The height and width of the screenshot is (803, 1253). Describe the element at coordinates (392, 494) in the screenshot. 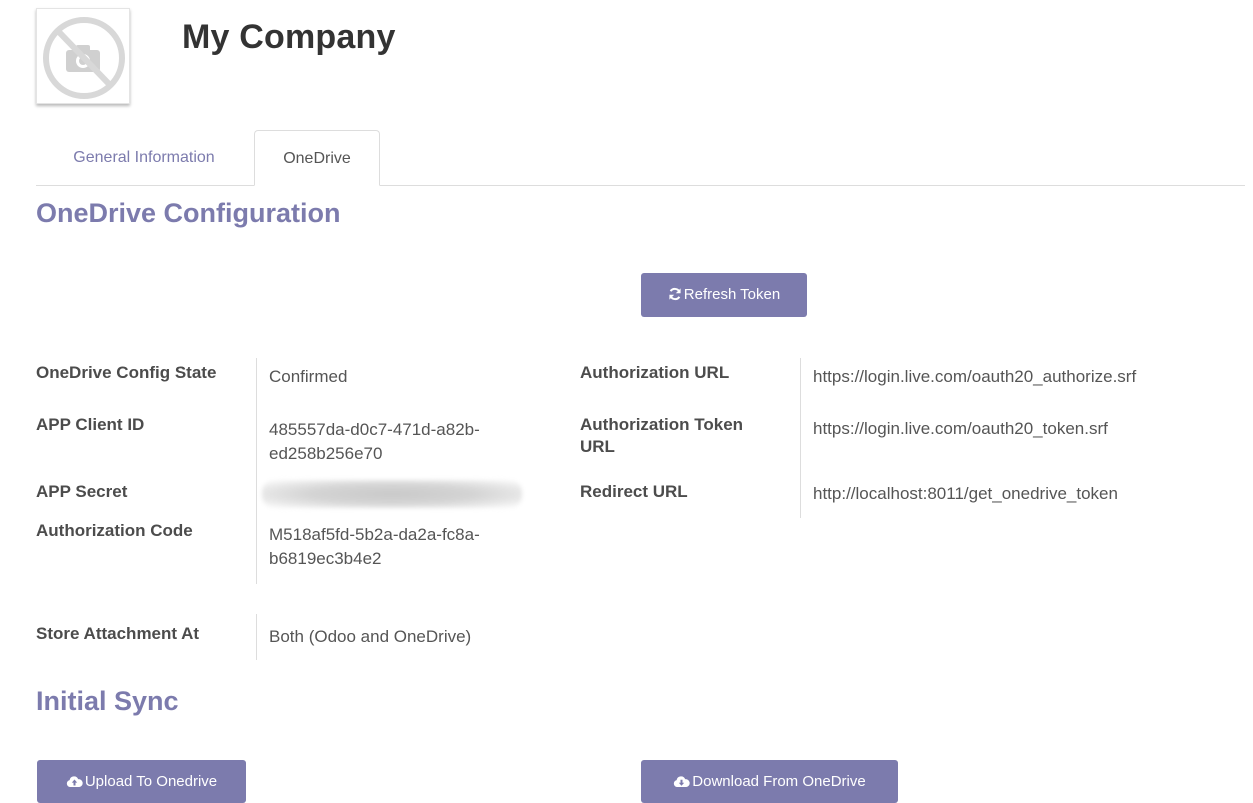

I see `field-value-app-secret-redacted` at that location.